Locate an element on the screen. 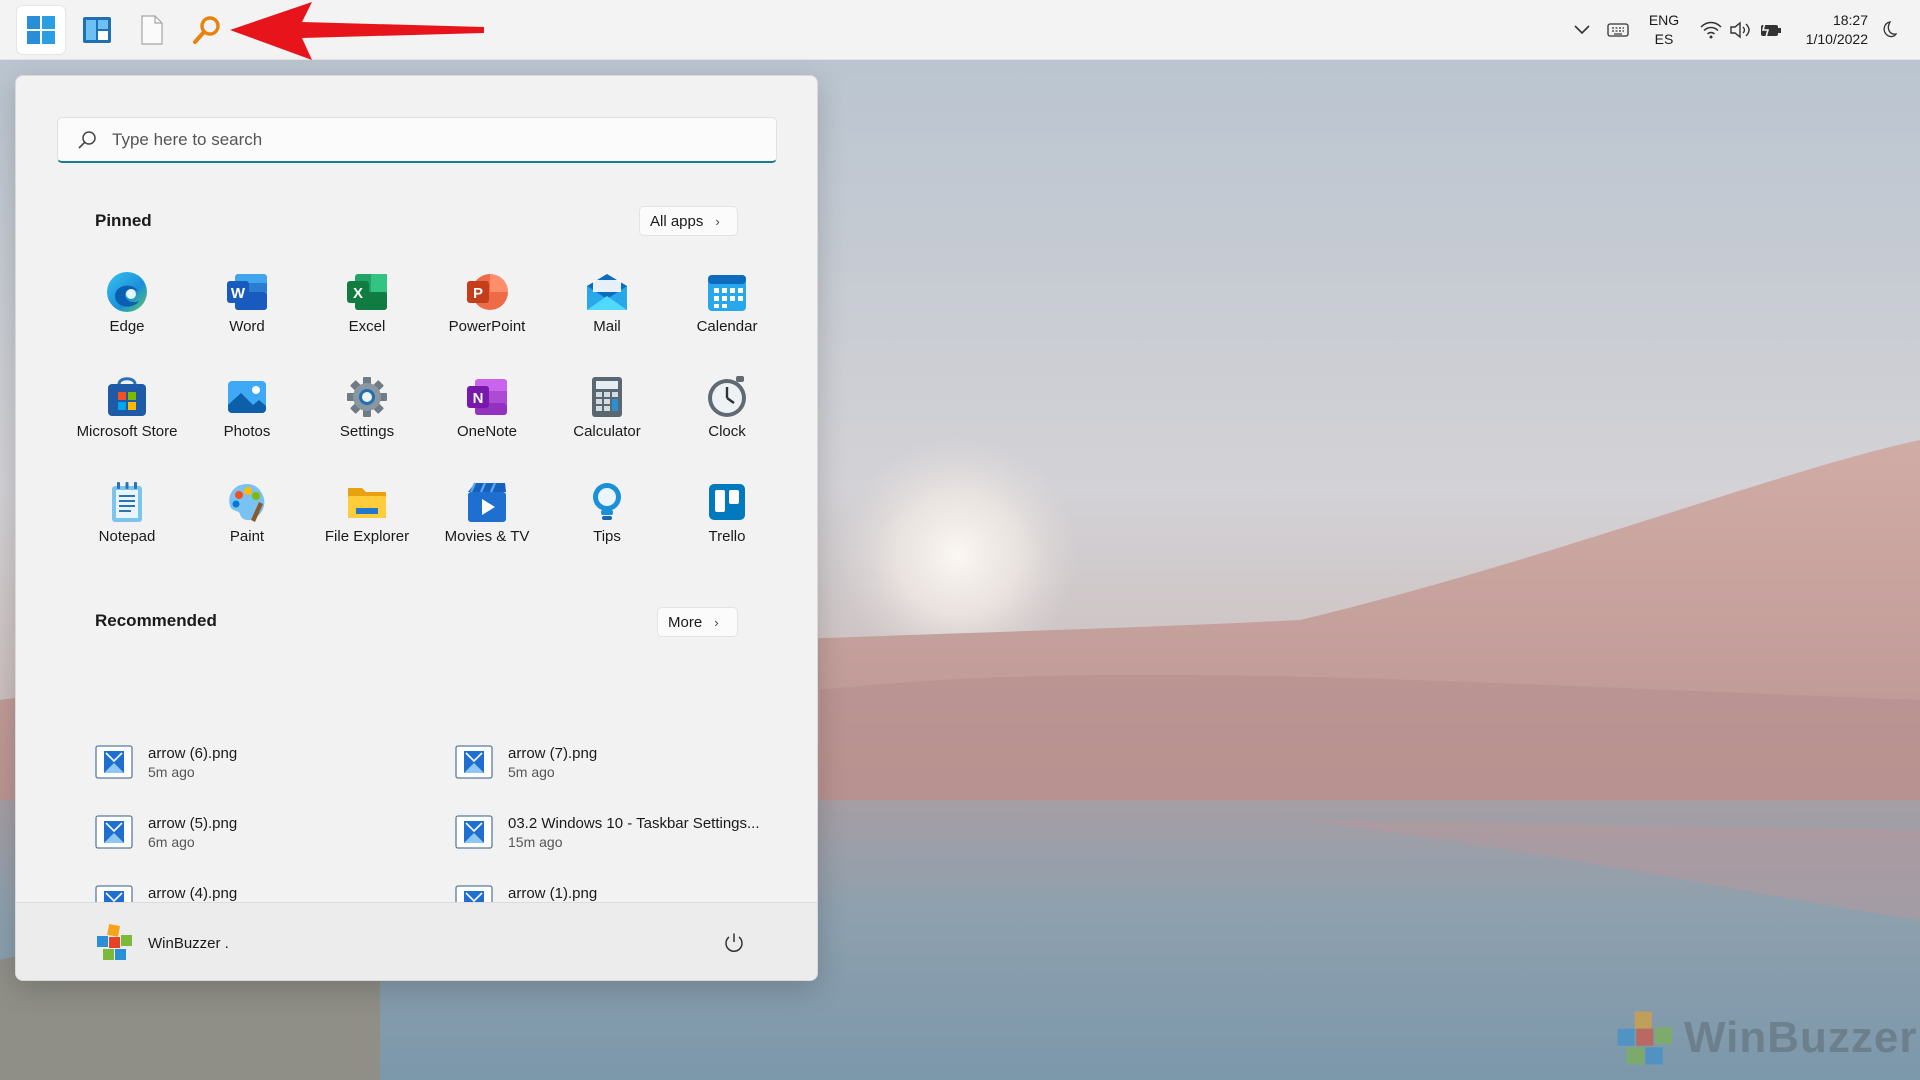 The height and width of the screenshot is (1080, 1920). pinned-app-powerpoint: P PowerPoint is located at coordinates (487, 312).